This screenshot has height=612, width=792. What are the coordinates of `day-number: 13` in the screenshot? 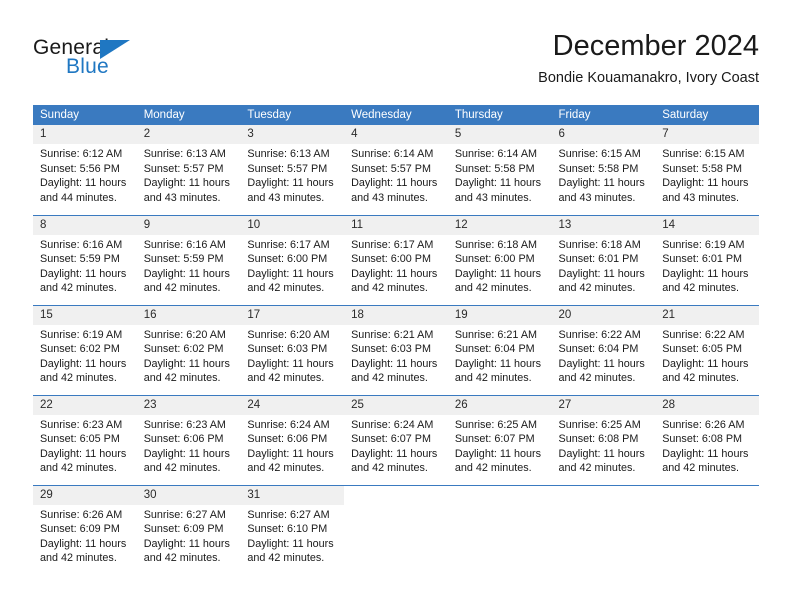 It's located at (603, 225).